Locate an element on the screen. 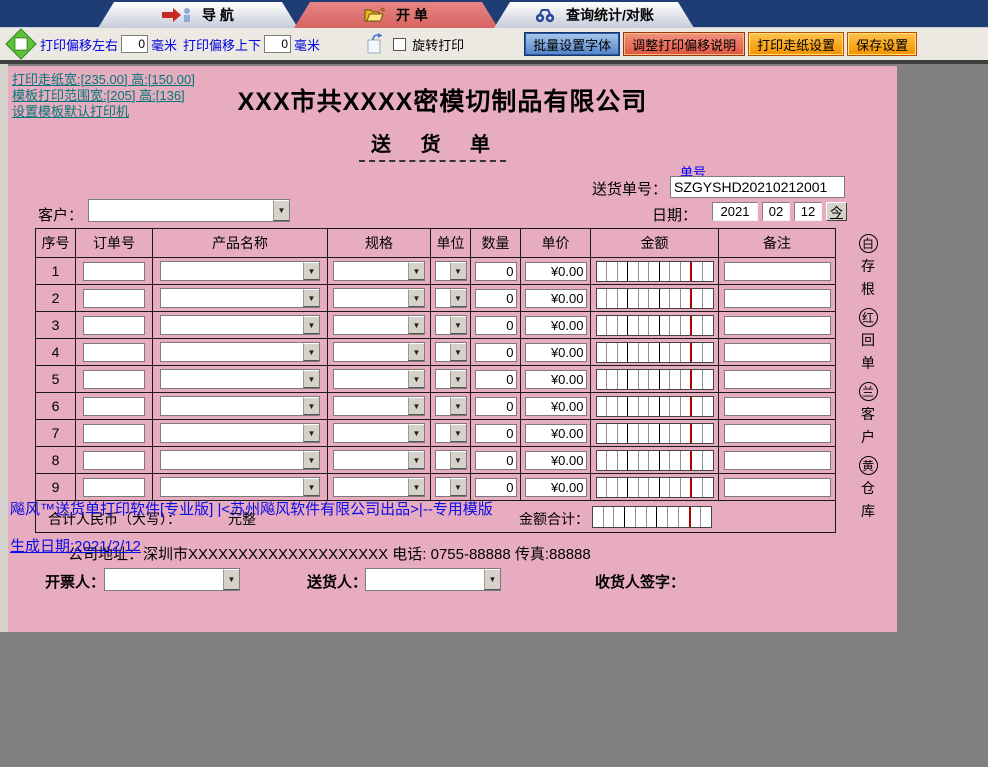  adjust-offset-help-button: 调整打印偏移说明 is located at coordinates (684, 44).